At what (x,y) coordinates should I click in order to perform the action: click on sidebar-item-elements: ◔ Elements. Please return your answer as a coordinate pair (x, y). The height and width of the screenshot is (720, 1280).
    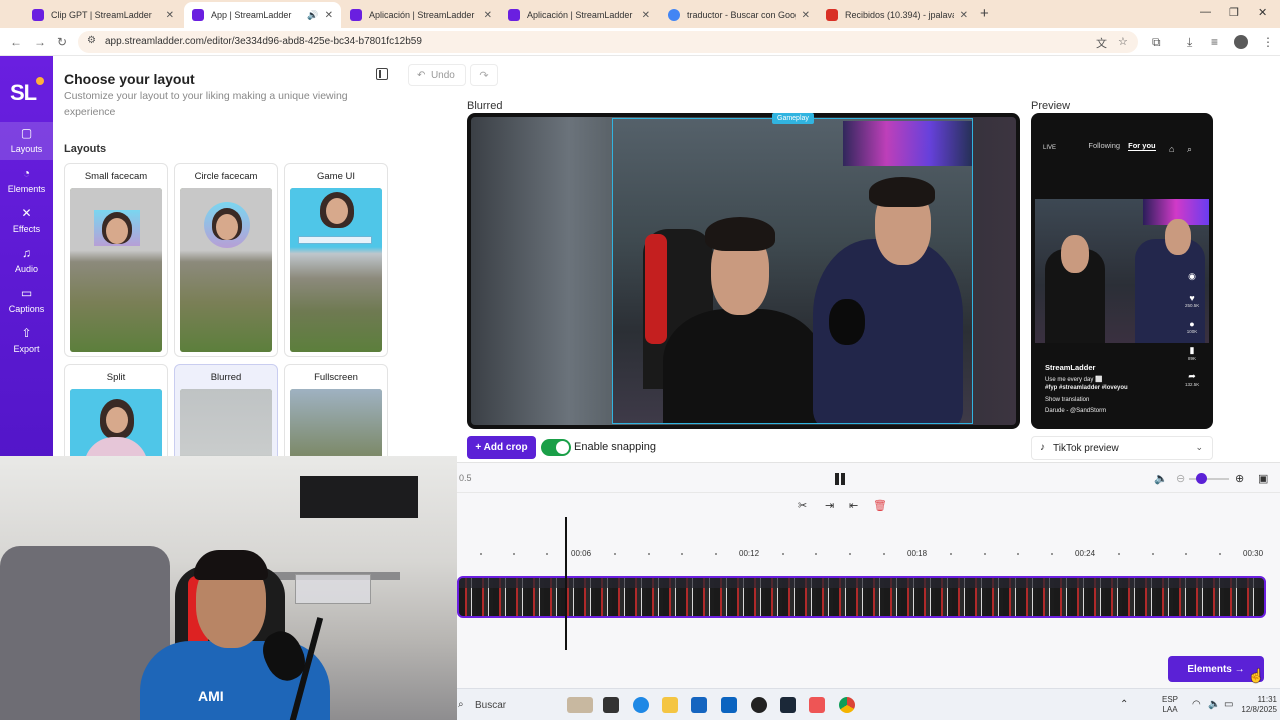
    Looking at the image, I should click on (26, 181).